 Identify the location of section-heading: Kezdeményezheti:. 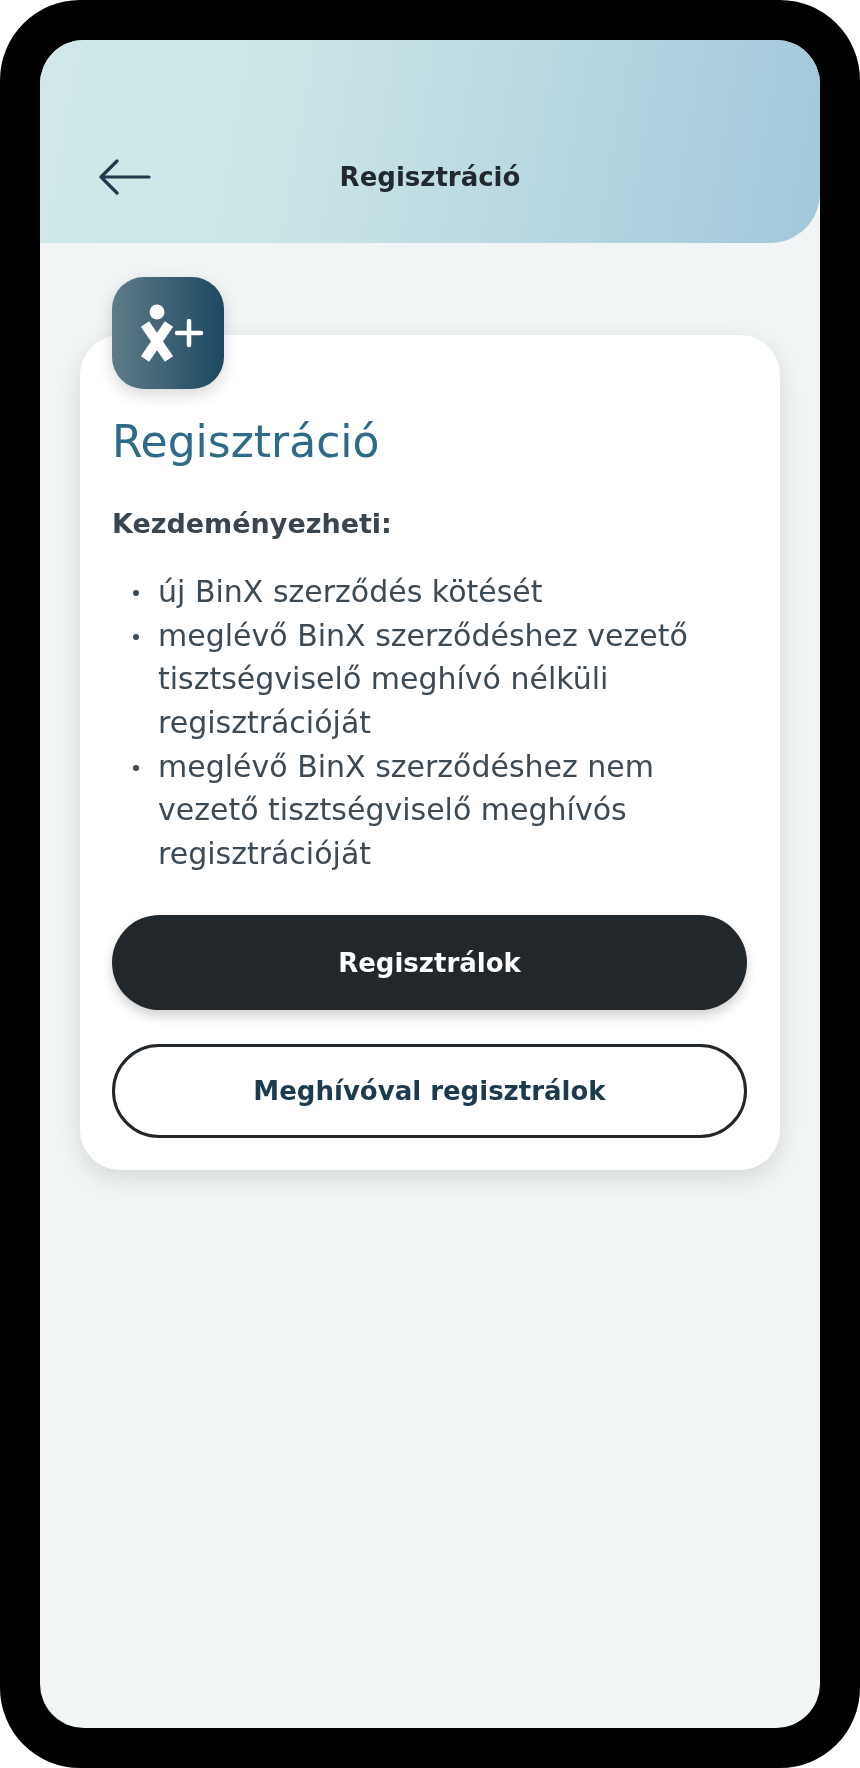
(252, 524).